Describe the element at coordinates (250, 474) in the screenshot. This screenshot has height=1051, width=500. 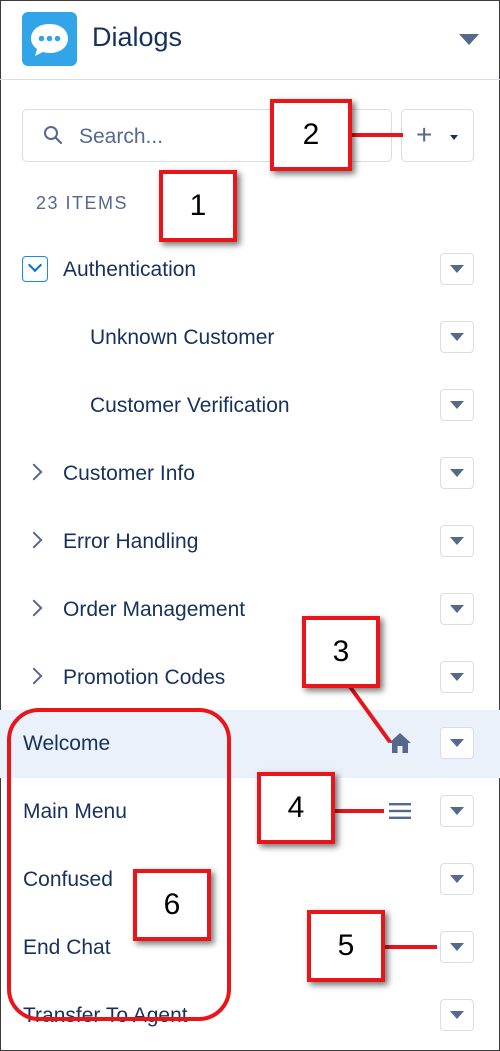
I see `list-item: Customer Info` at that location.